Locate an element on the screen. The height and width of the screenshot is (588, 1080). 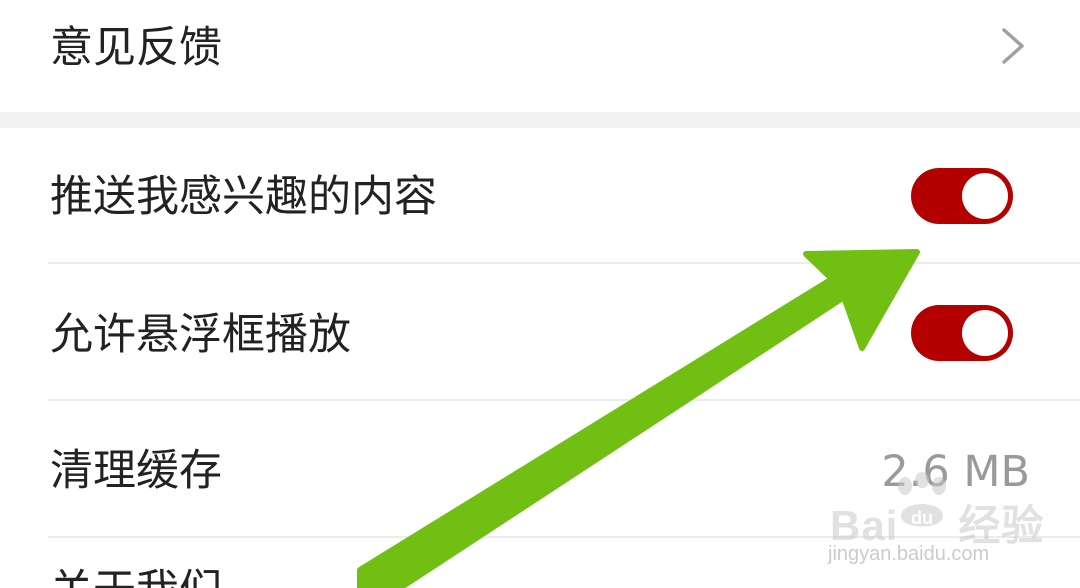
push-interest-toggle is located at coordinates (962, 196).